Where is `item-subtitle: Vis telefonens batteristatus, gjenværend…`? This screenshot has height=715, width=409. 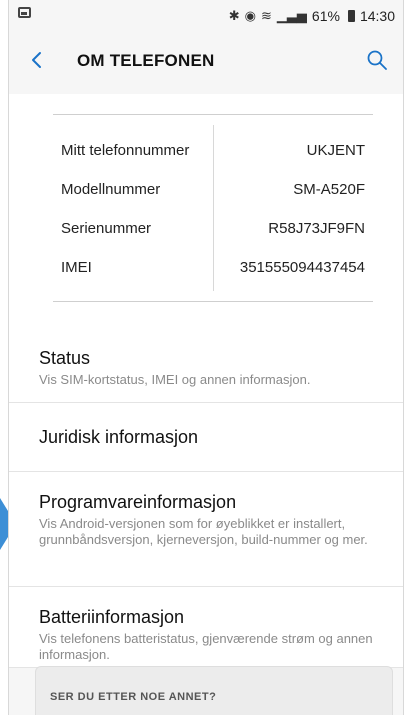
item-subtitle: Vis telefonens batteristatus, gjenværend… is located at coordinates (206, 646).